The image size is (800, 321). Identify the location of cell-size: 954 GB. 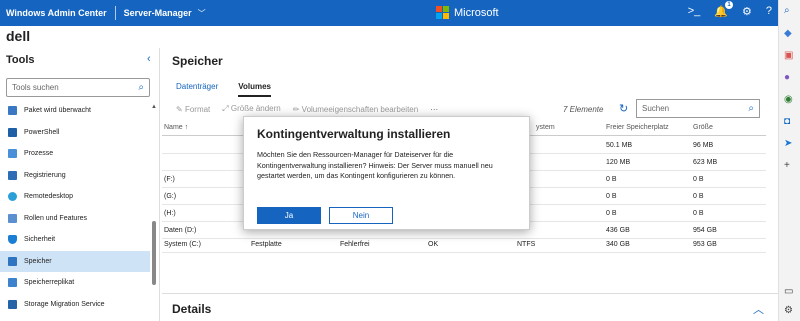
(705, 230).